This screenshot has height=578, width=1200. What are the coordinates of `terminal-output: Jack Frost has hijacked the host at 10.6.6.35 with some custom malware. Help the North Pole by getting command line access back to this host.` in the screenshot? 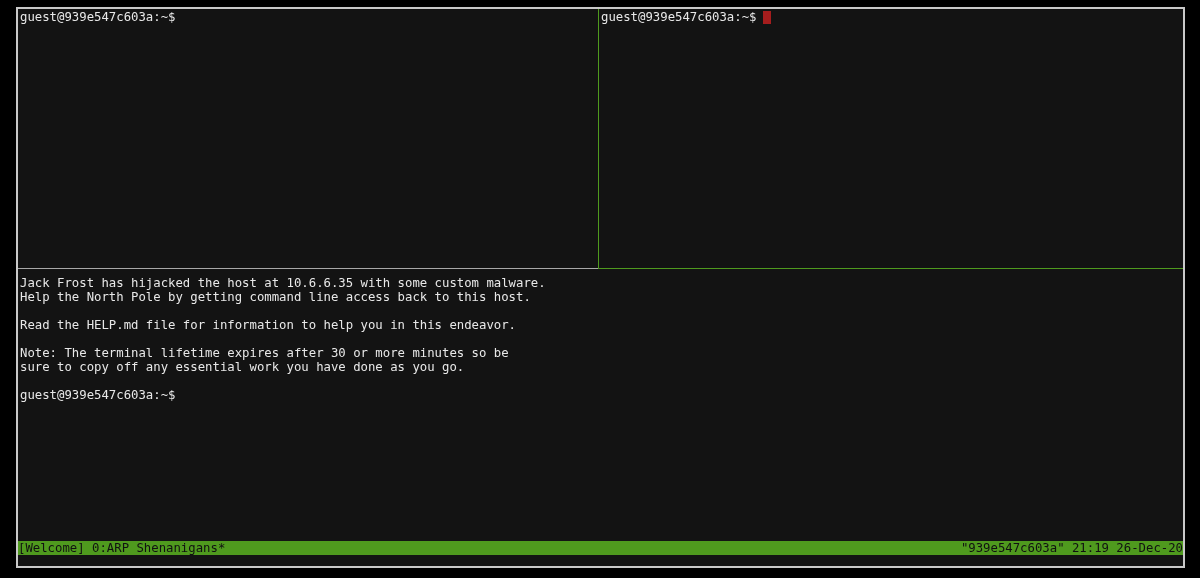 It's located at (283, 290).